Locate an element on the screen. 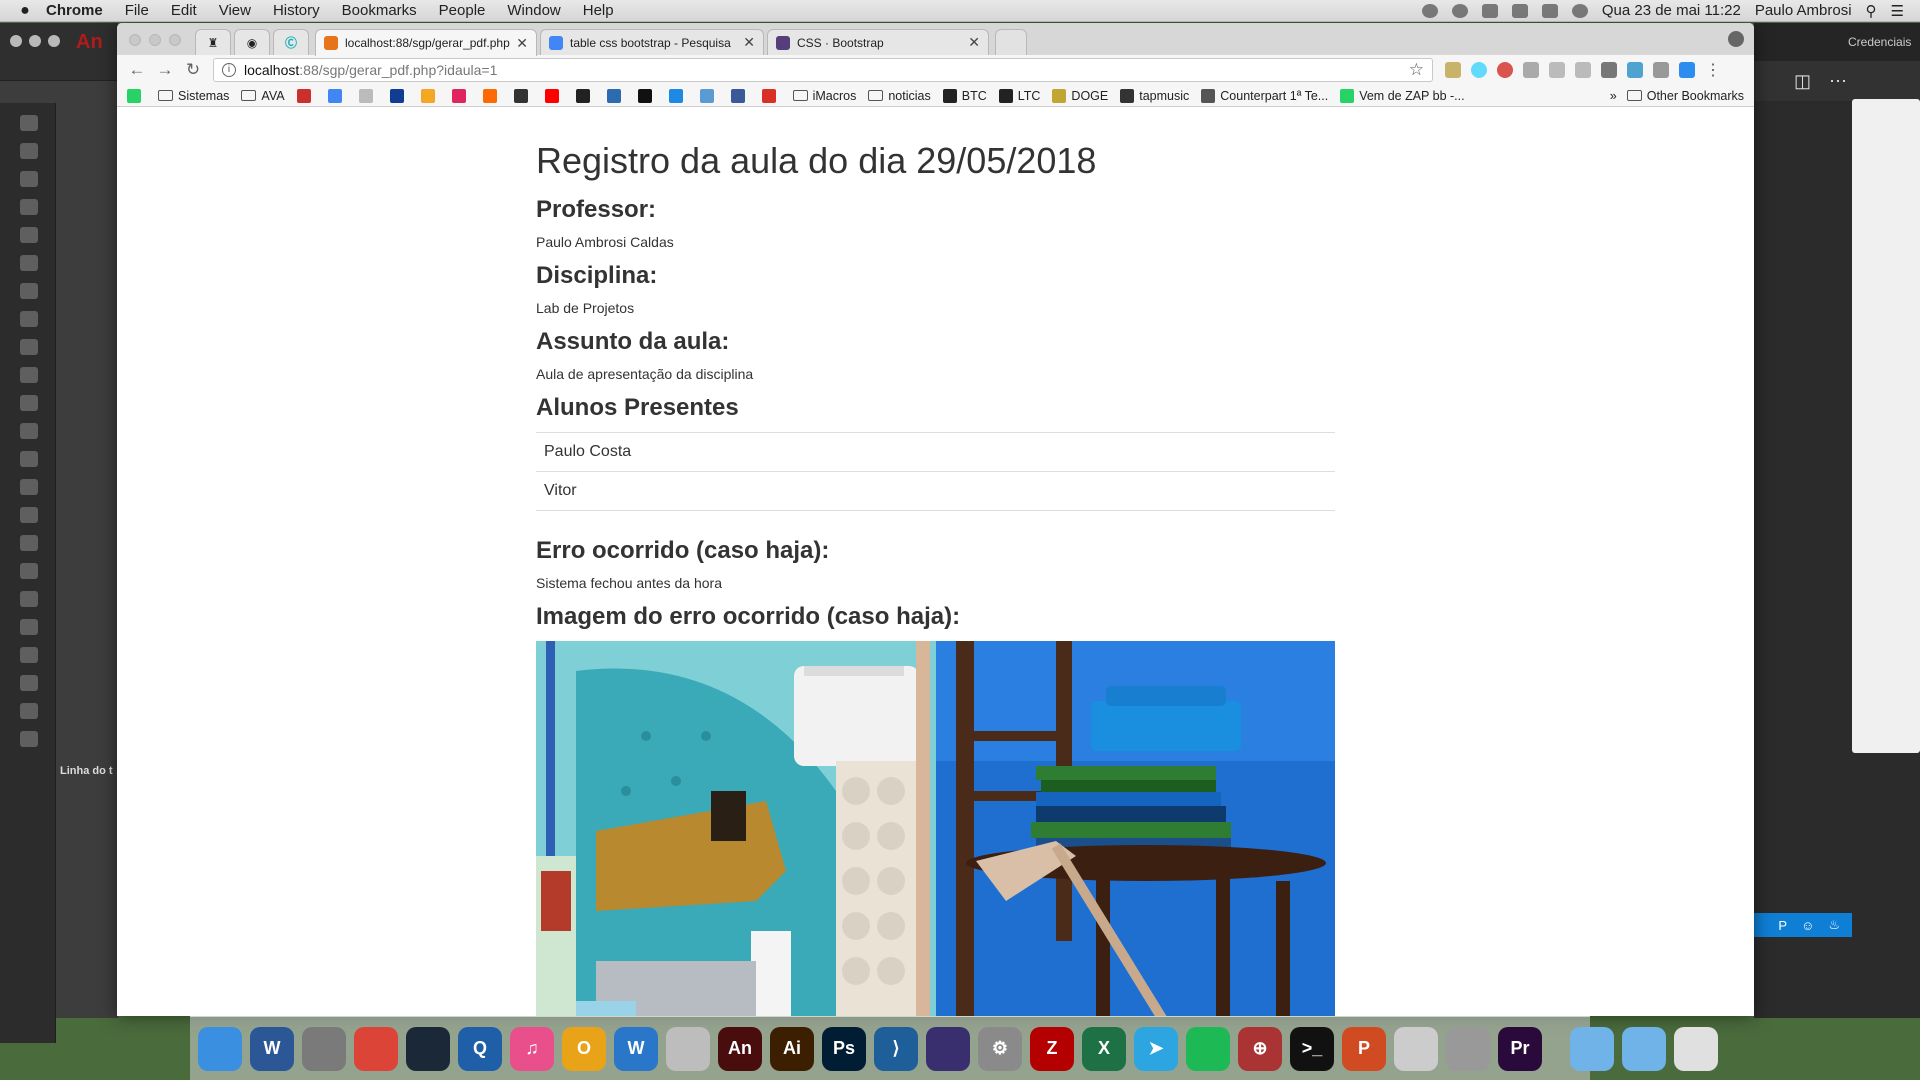 The image size is (1920, 1080). dock-trash is located at coordinates (1696, 1048).